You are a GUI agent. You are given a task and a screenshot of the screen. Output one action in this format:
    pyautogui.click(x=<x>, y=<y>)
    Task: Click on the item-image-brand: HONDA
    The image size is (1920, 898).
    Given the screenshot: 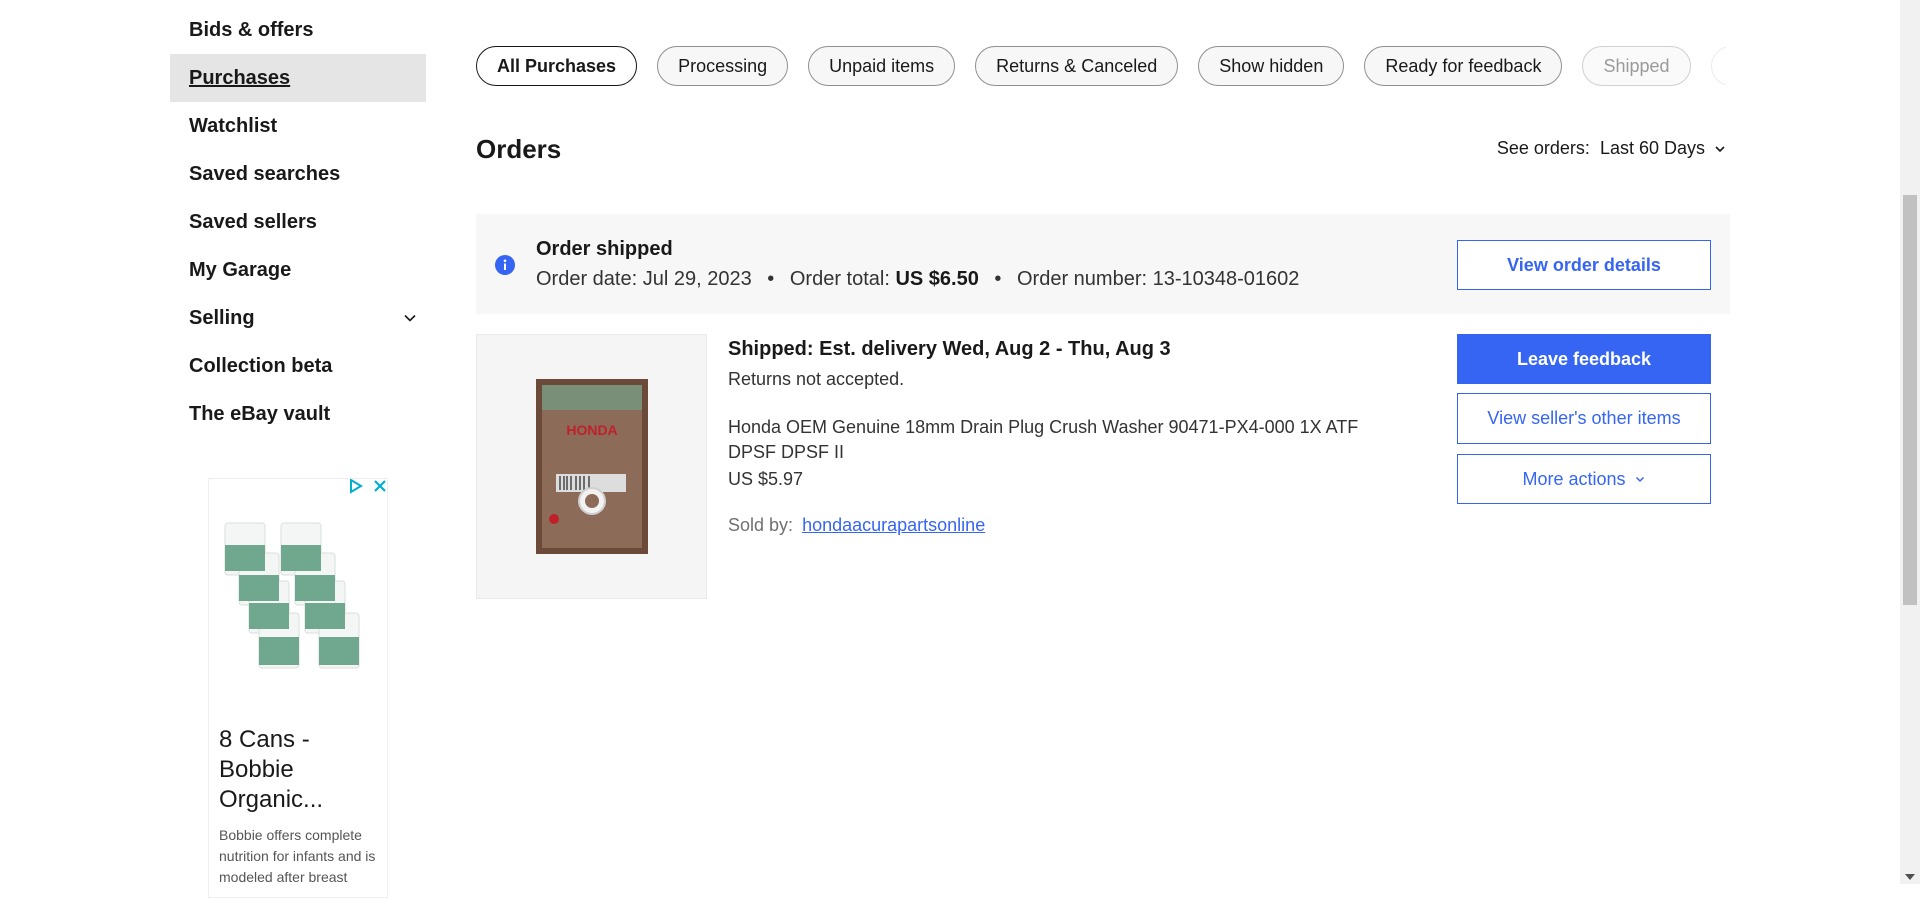 What is the action you would take?
    pyautogui.click(x=591, y=430)
    